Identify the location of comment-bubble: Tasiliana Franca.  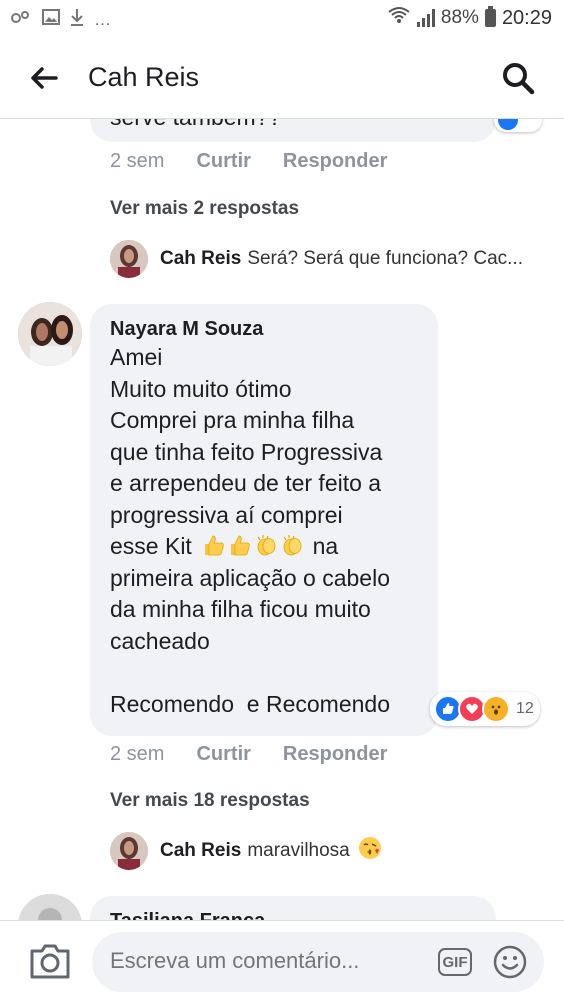
(293, 908).